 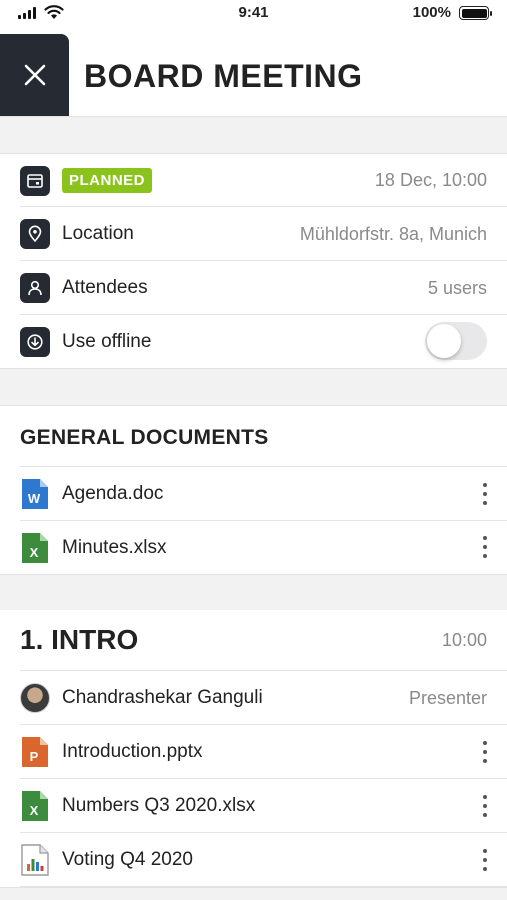 What do you see at coordinates (114, 547) in the screenshot?
I see `document-name: Minutes.xlsx` at bounding box center [114, 547].